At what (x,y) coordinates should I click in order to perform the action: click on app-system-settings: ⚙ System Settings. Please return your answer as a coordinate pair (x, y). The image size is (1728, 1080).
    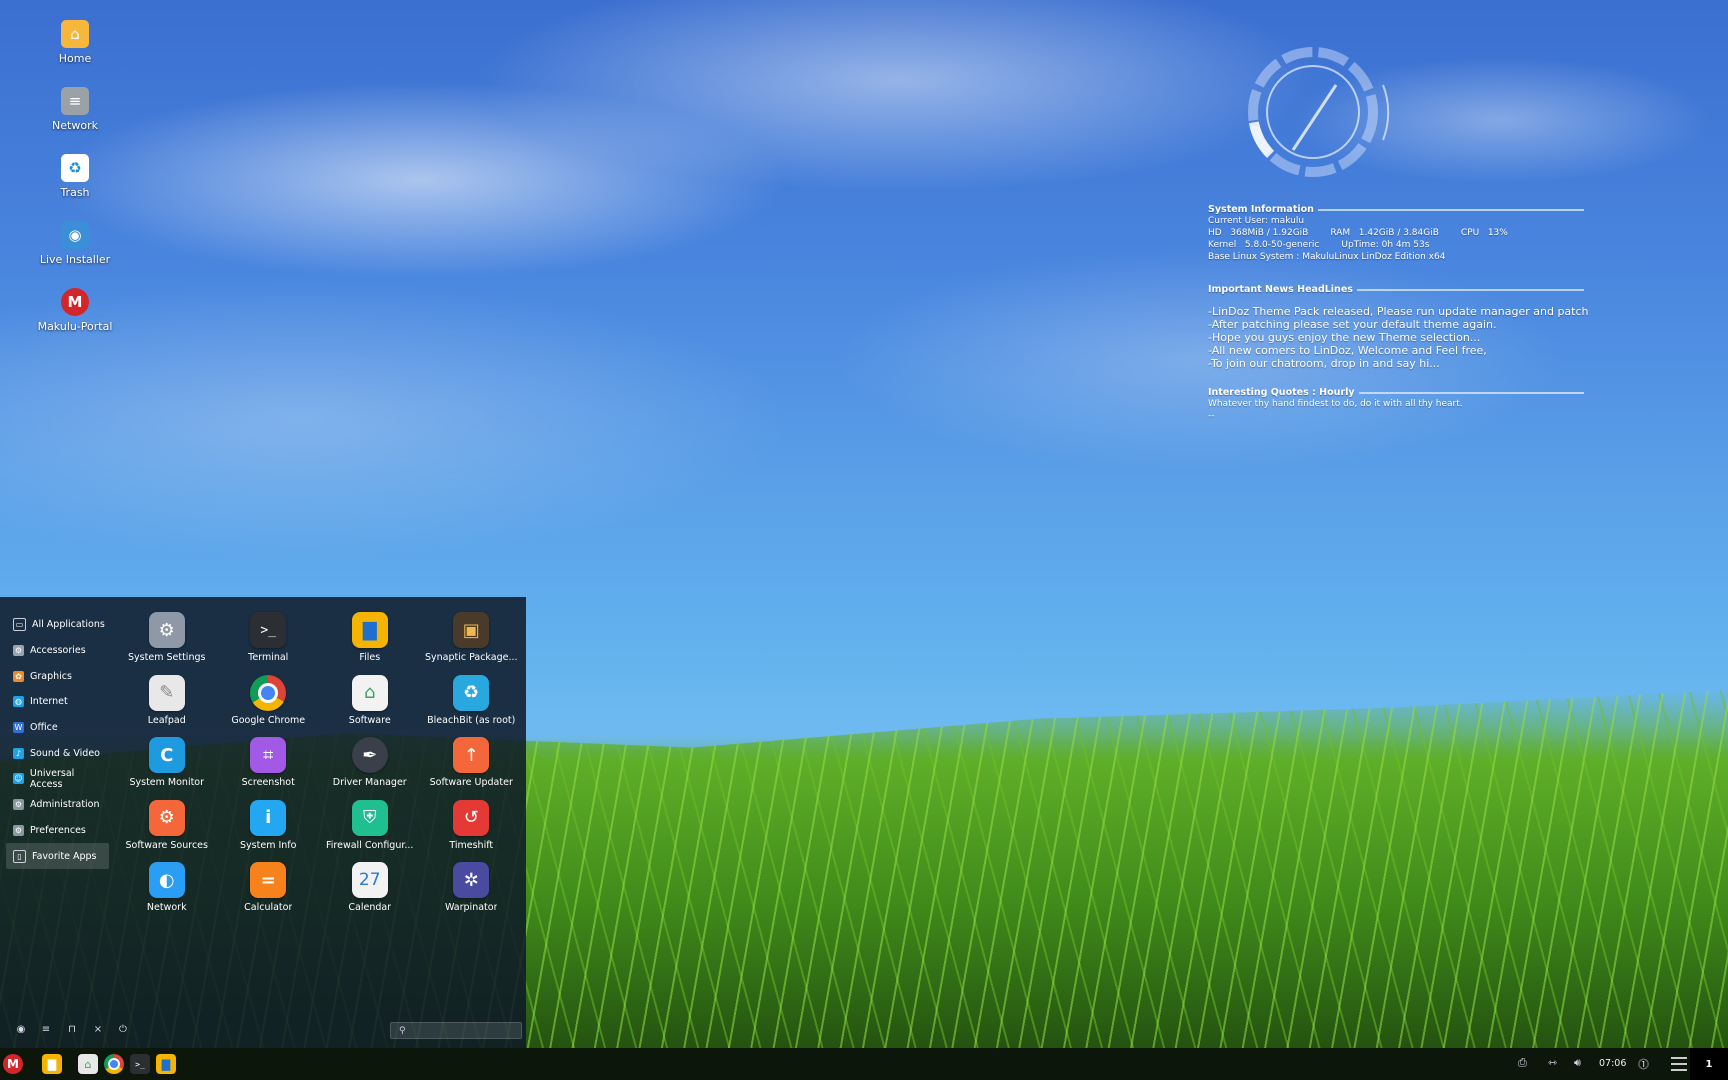
    Looking at the image, I should click on (167, 643).